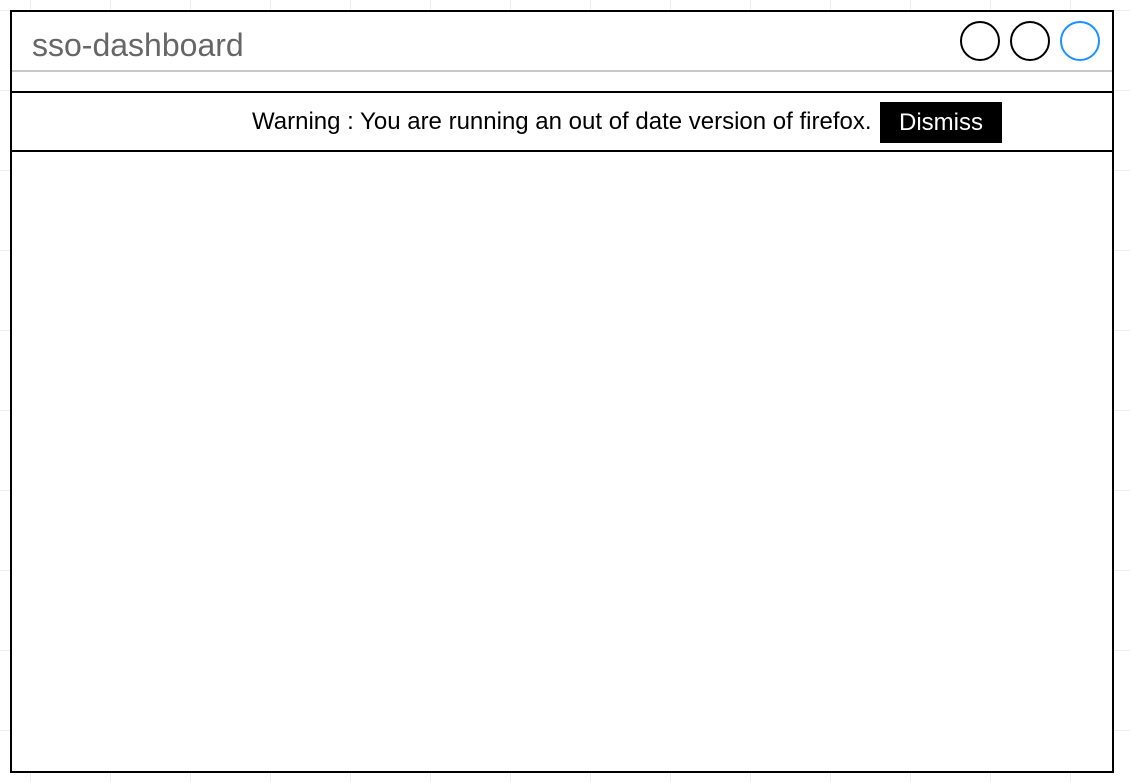 This screenshot has height=782, width=1130. I want to click on title-bar: sso-dashboard, so click(562, 42).